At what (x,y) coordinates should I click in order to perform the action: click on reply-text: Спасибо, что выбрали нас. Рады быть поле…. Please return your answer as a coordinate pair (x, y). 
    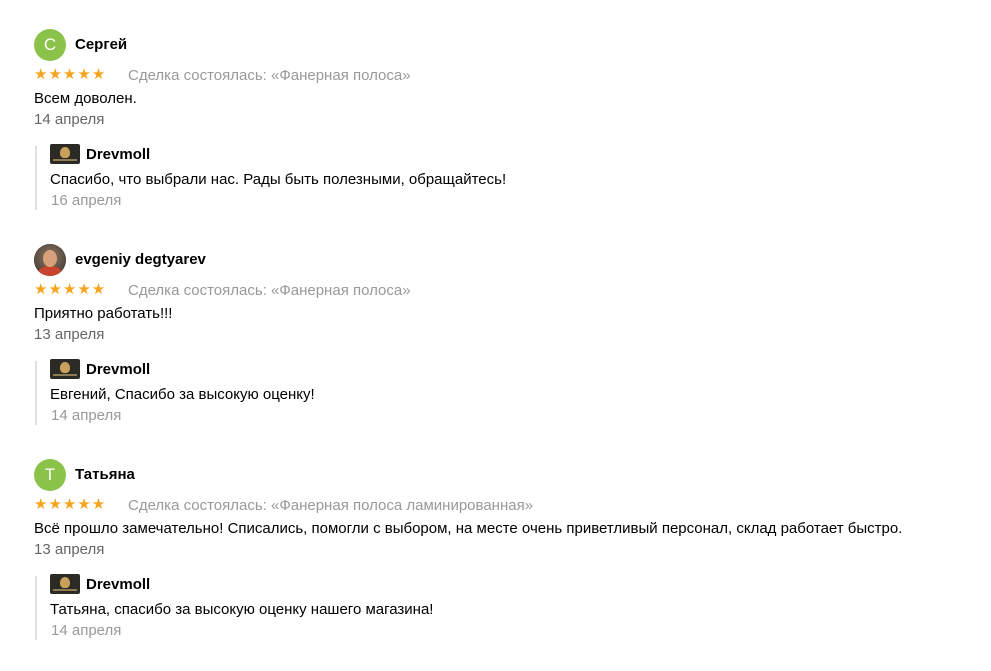
    Looking at the image, I should click on (278, 179).